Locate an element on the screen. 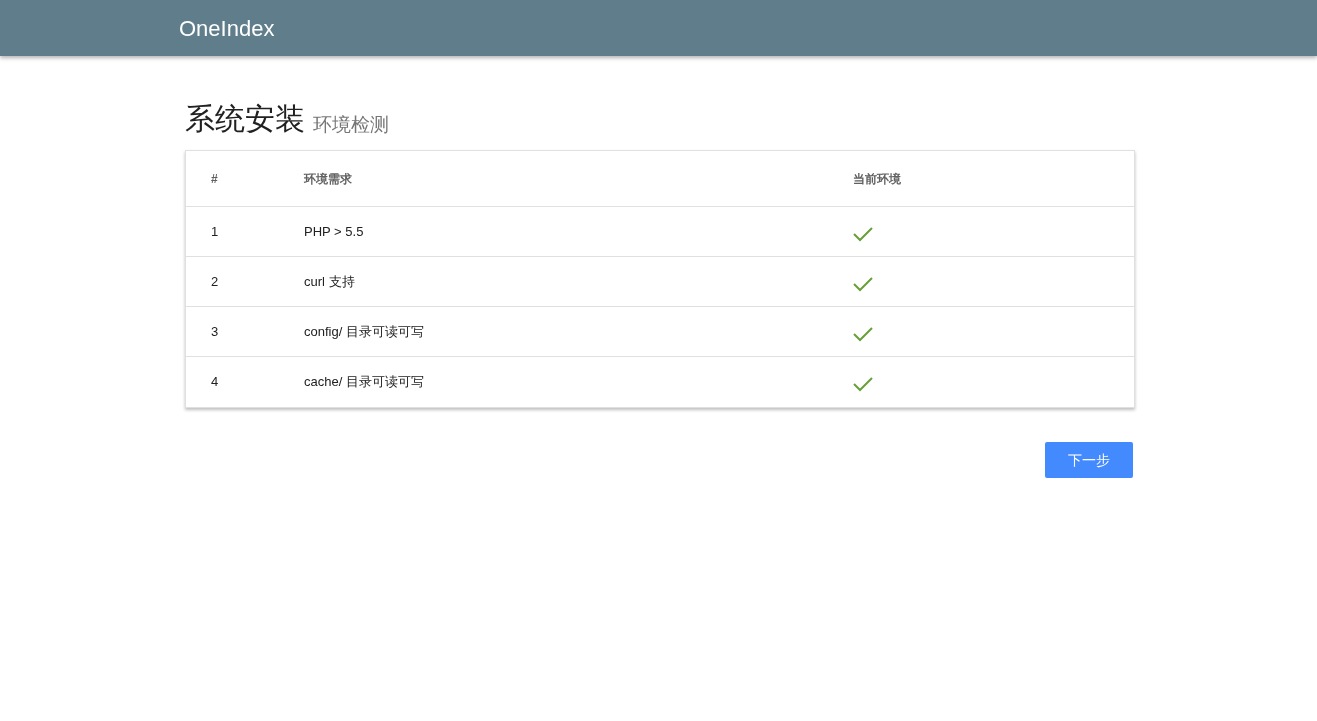 Image resolution: width=1317 pixels, height=721 pixels. column-header: # is located at coordinates (214, 178).